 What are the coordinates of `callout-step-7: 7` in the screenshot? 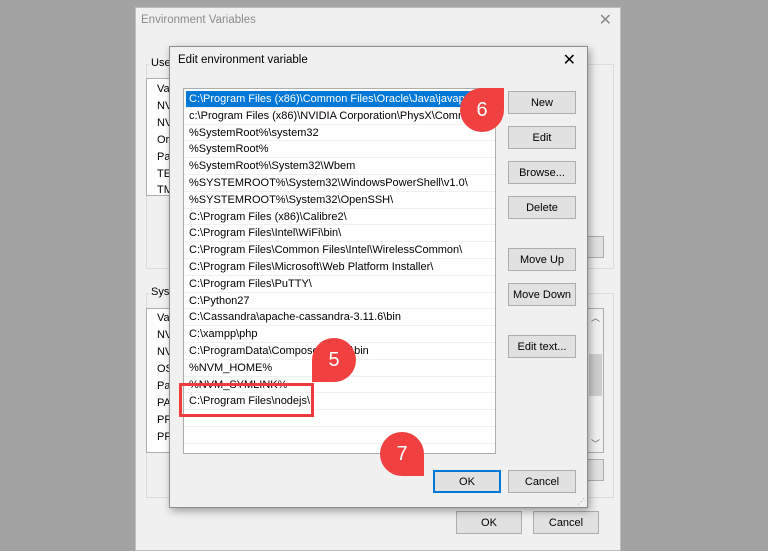 It's located at (402, 454).